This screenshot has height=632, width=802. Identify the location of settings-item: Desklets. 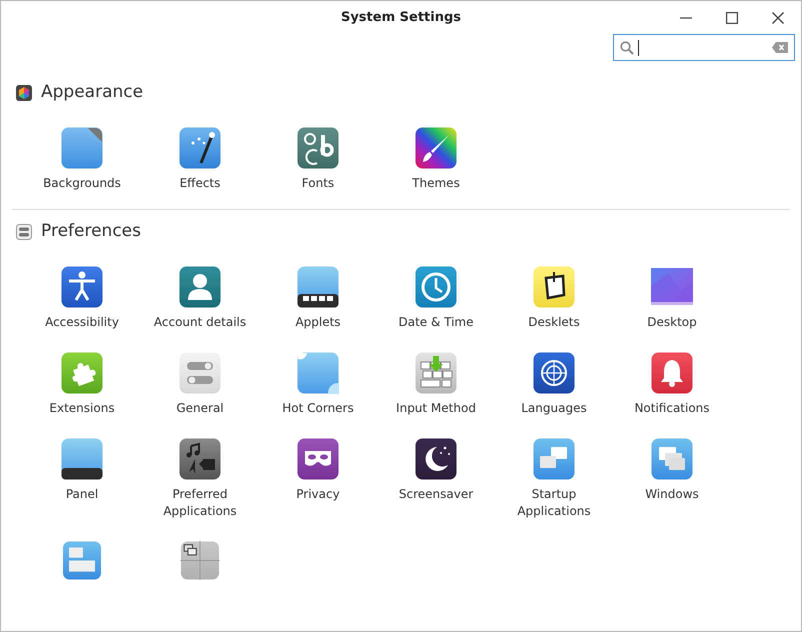
(554, 298).